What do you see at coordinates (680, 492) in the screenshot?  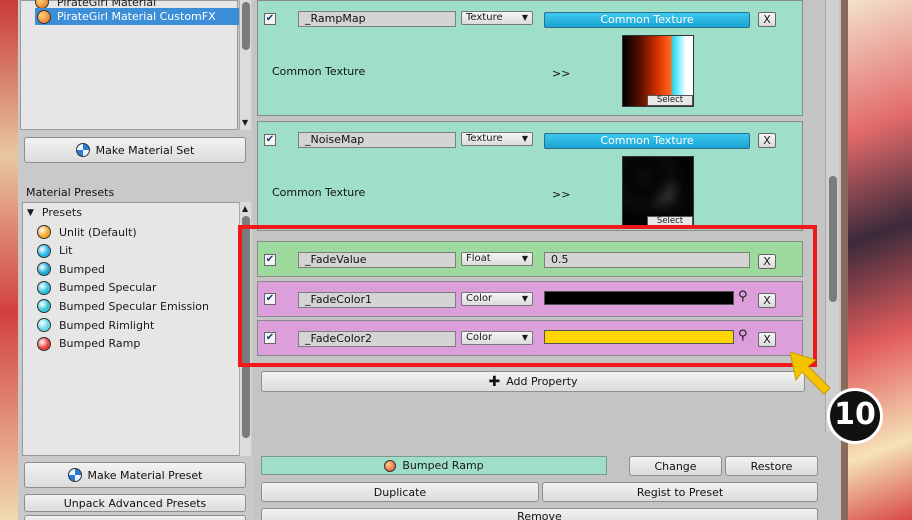 I see `regist-to-preset-button: Regist to Preset` at bounding box center [680, 492].